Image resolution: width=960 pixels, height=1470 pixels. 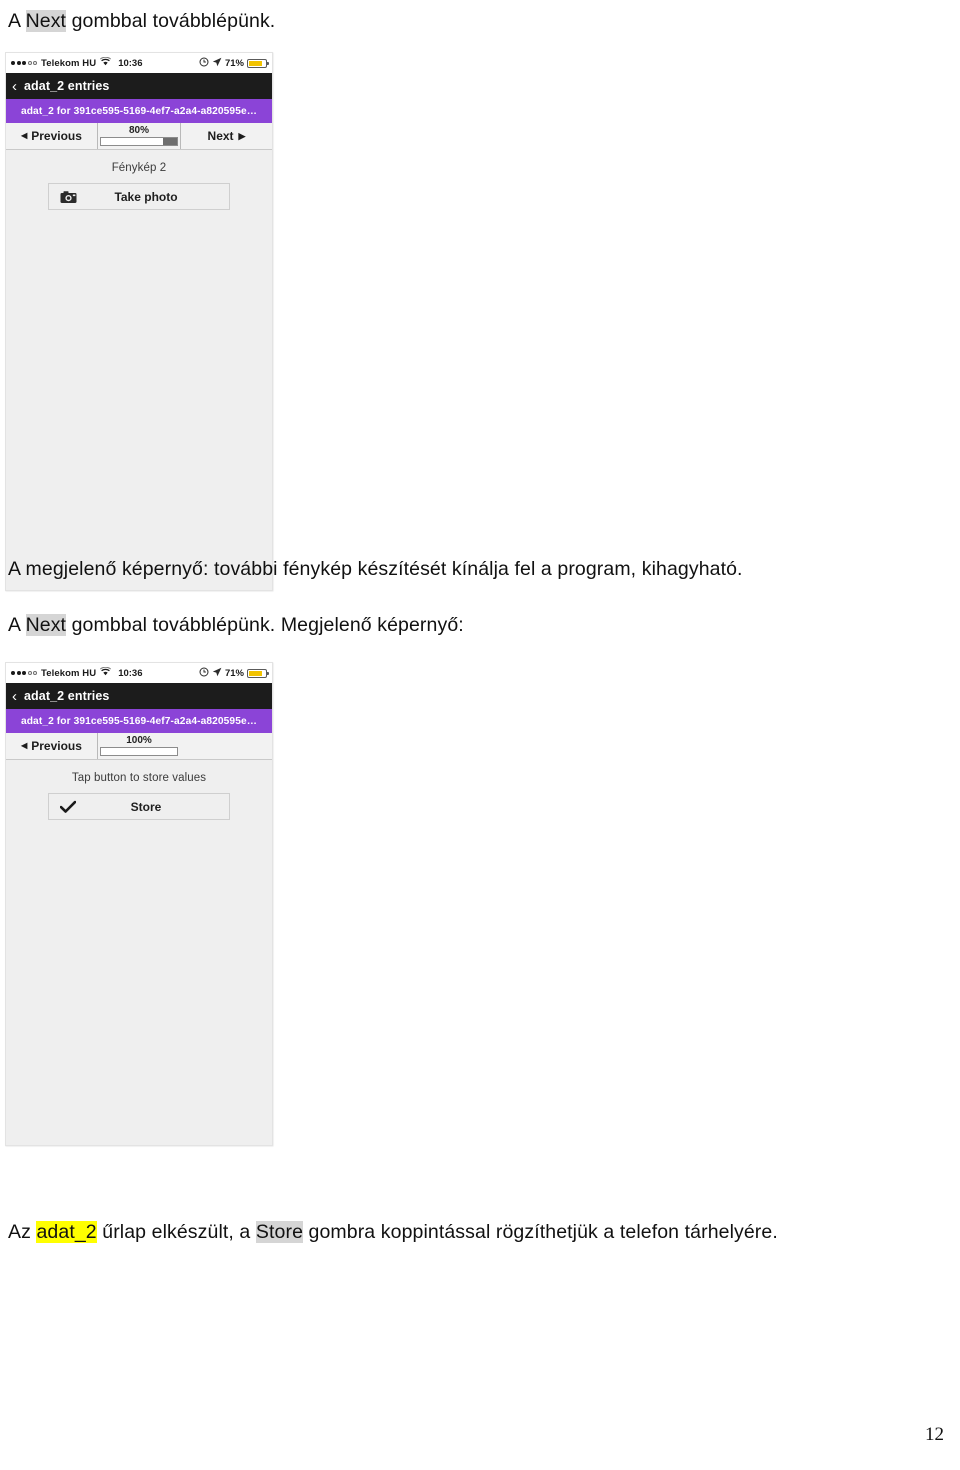 I want to click on paragraph-1: A Next gombbal továbblépünk., so click(x=141, y=21).